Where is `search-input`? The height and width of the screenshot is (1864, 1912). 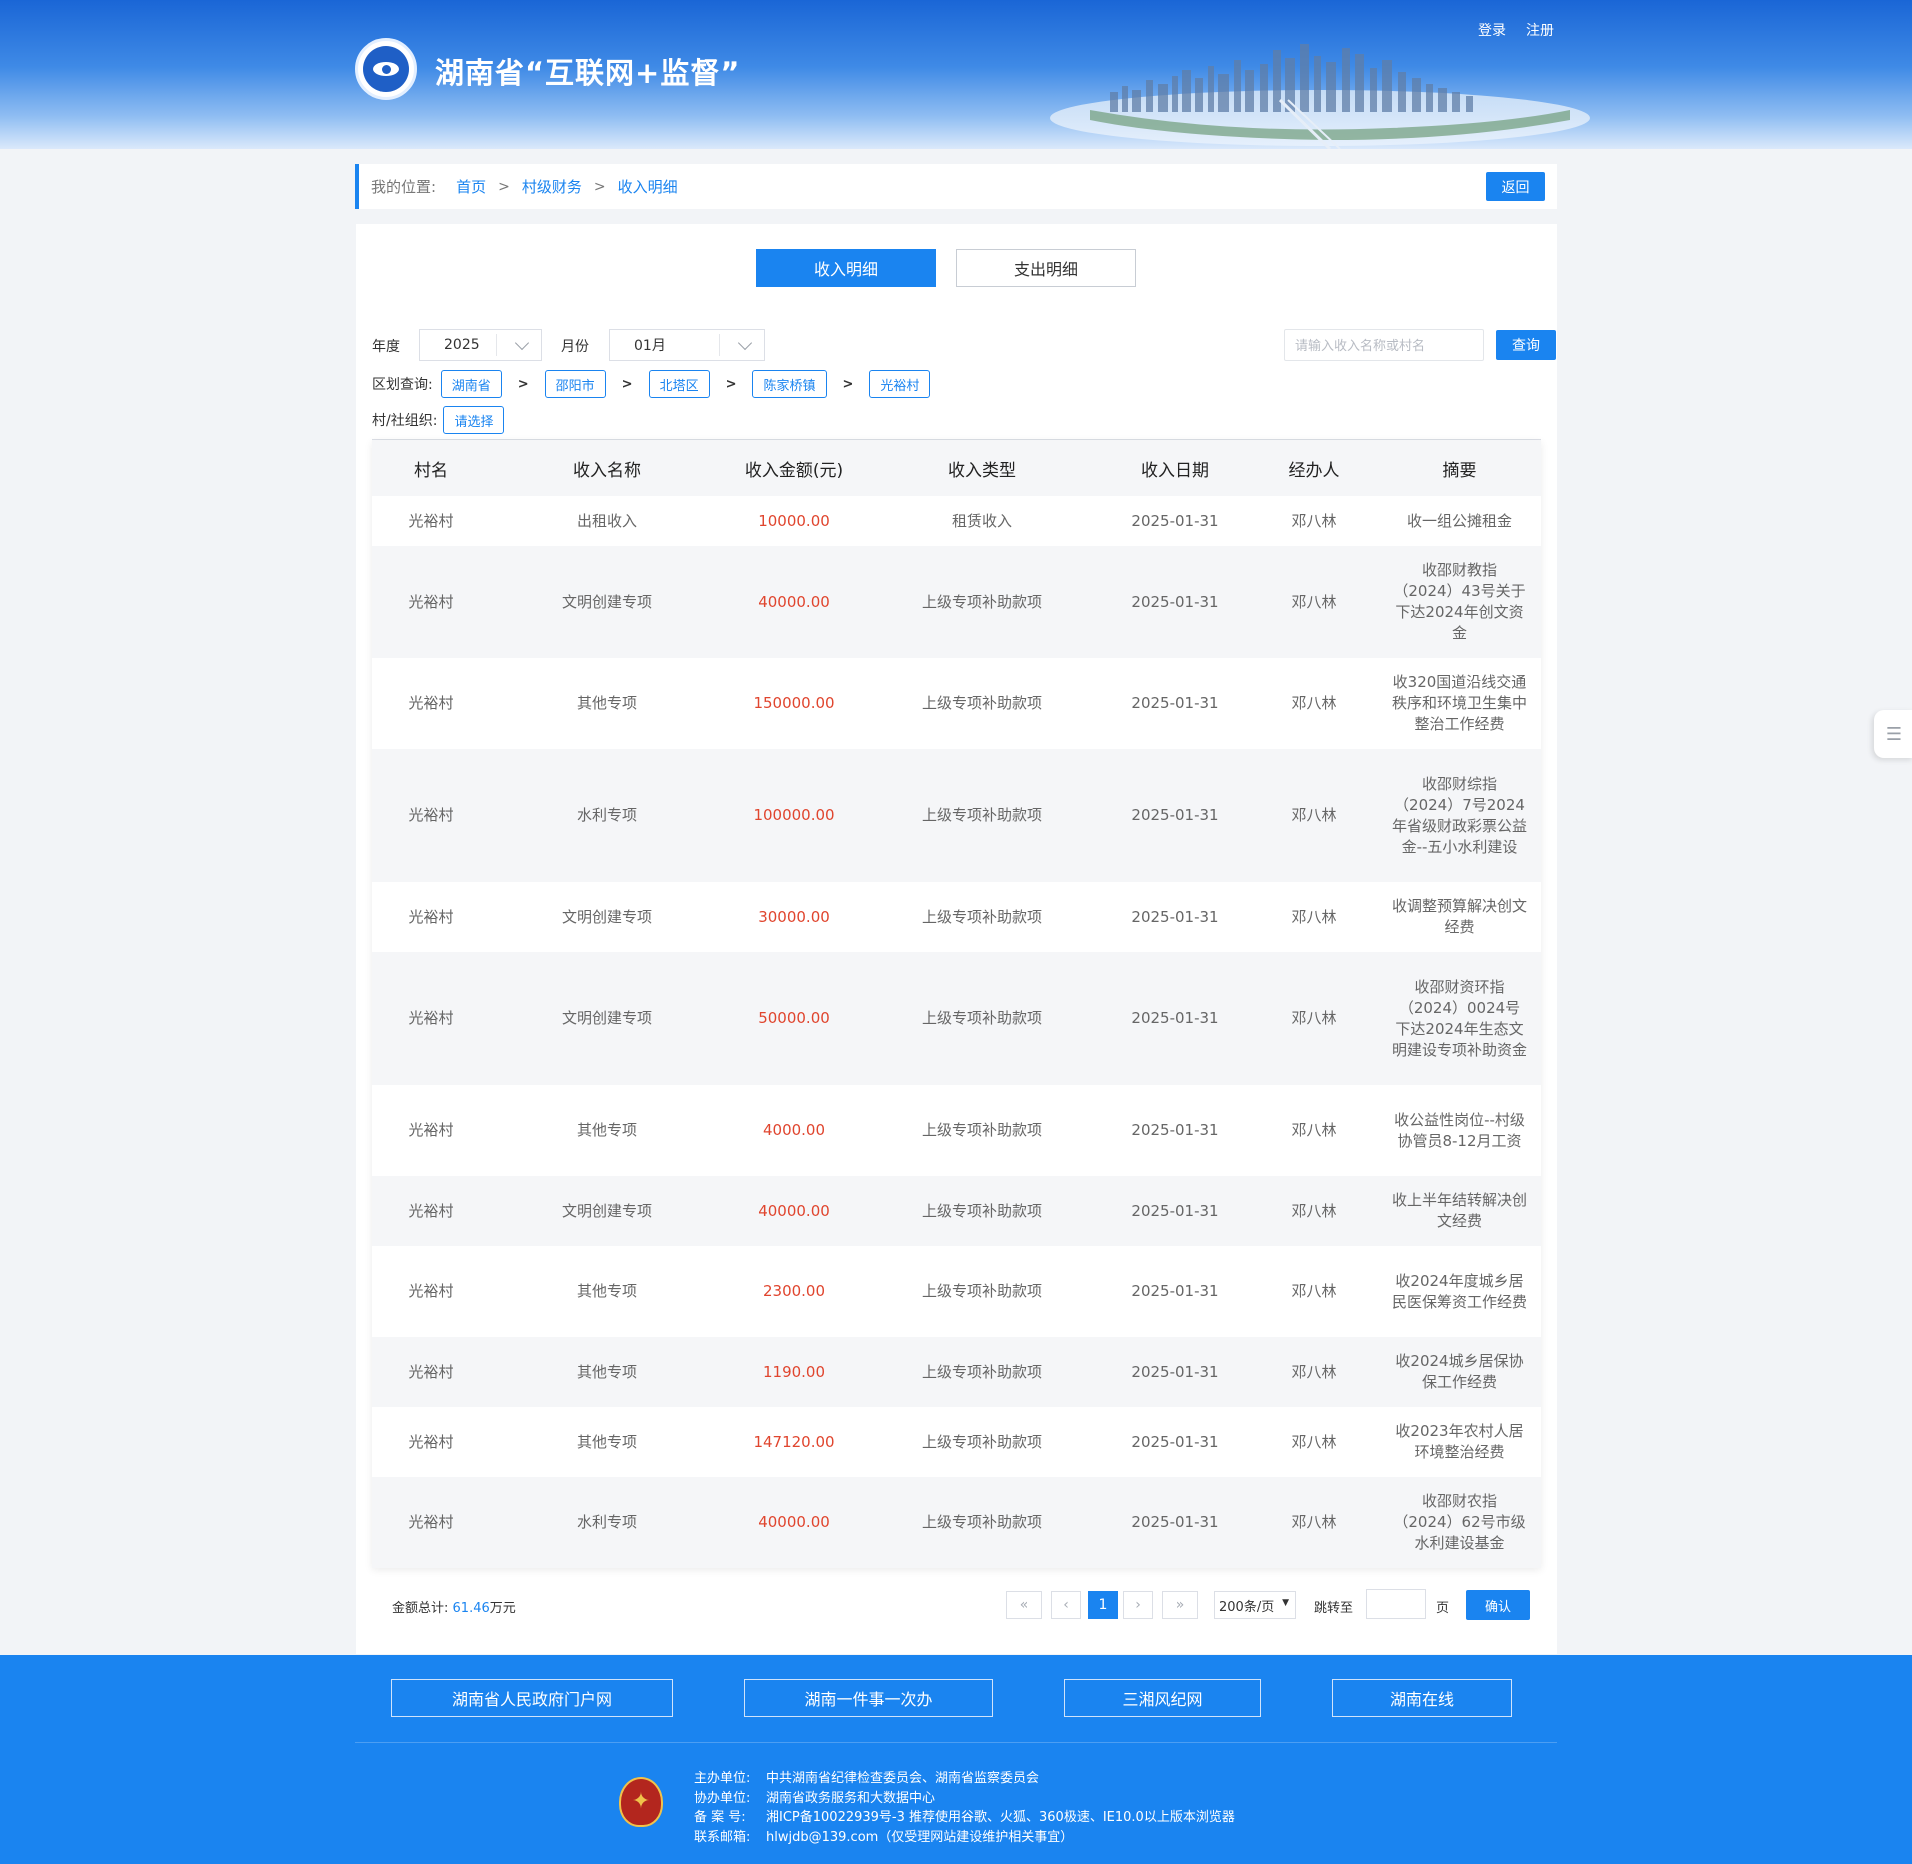 search-input is located at coordinates (1384, 345).